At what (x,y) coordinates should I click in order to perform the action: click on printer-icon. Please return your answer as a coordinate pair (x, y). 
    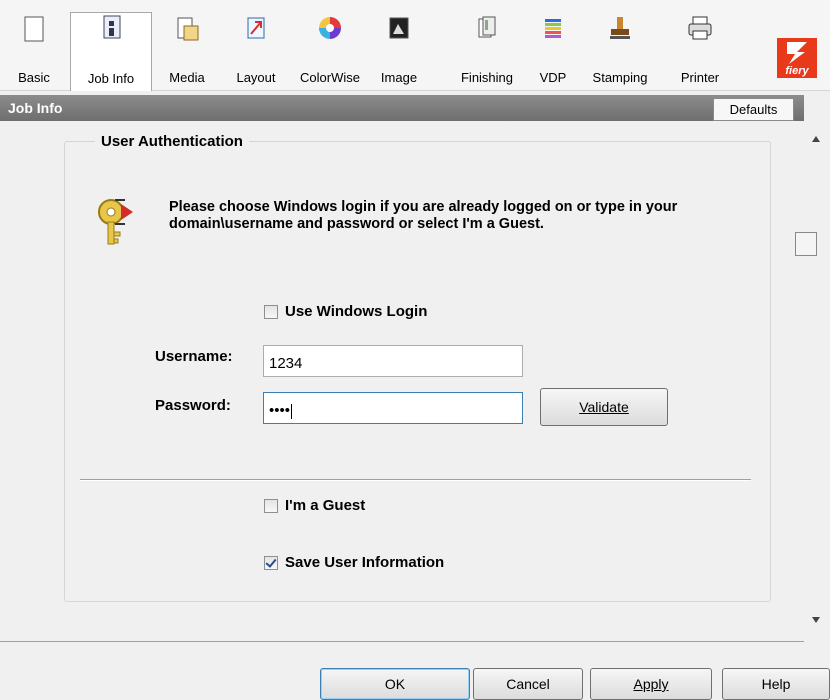
    Looking at the image, I should click on (700, 28).